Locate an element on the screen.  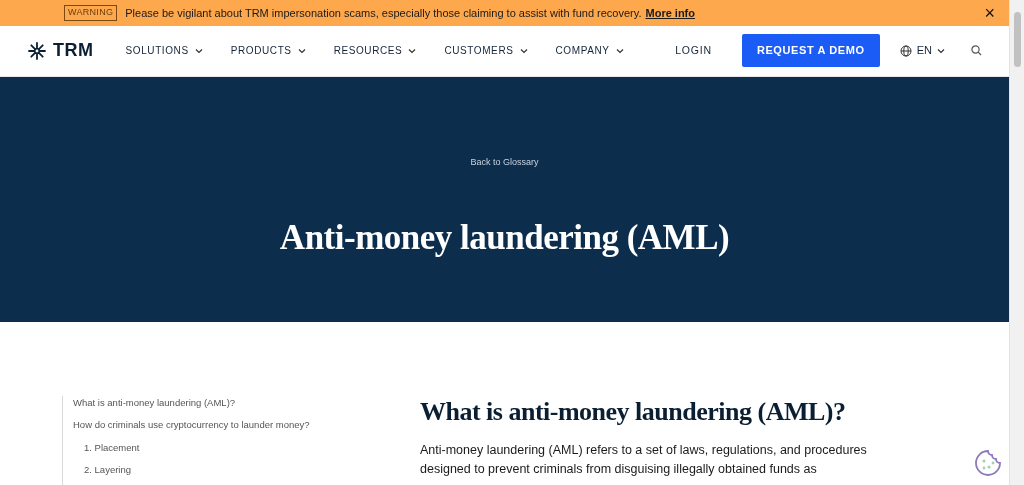
more-info-link: More info is located at coordinates (670, 12).